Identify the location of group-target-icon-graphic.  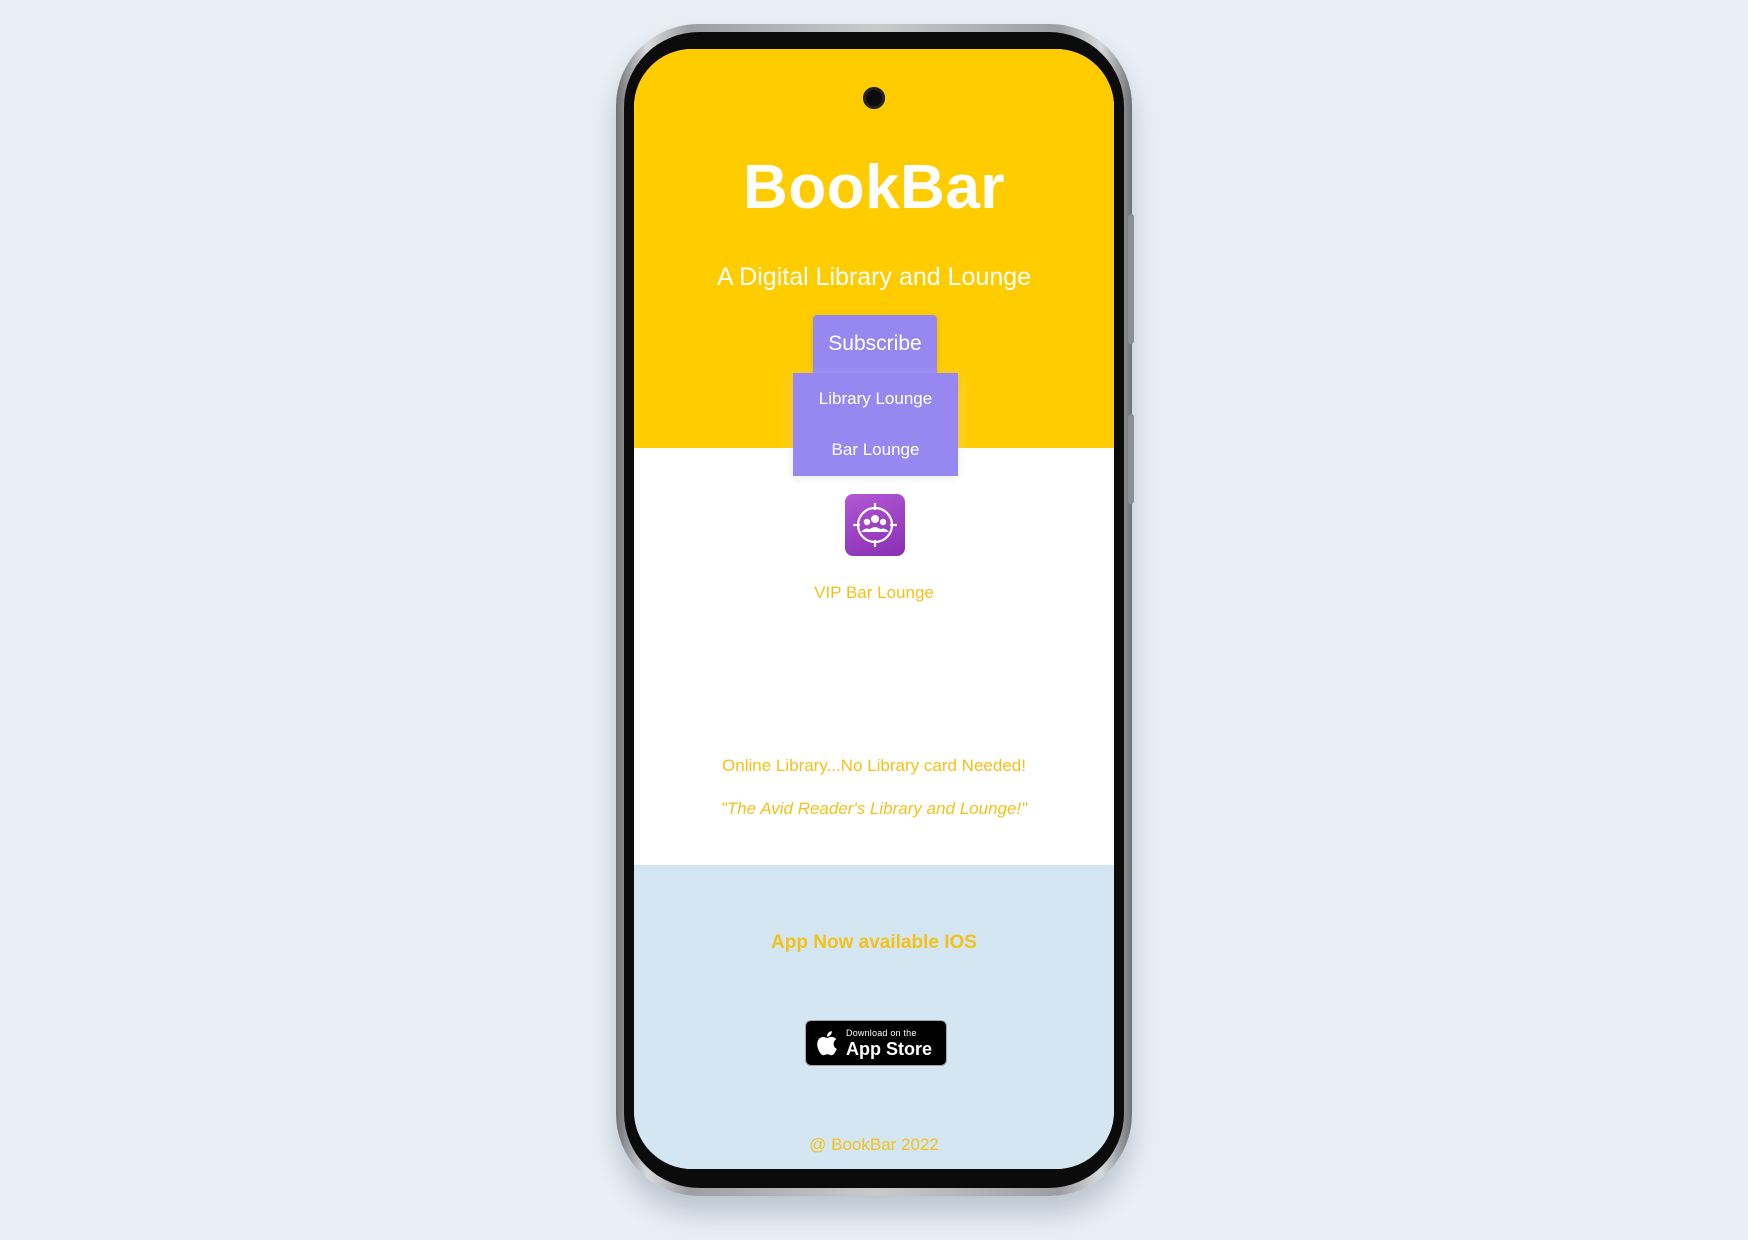
(875, 525).